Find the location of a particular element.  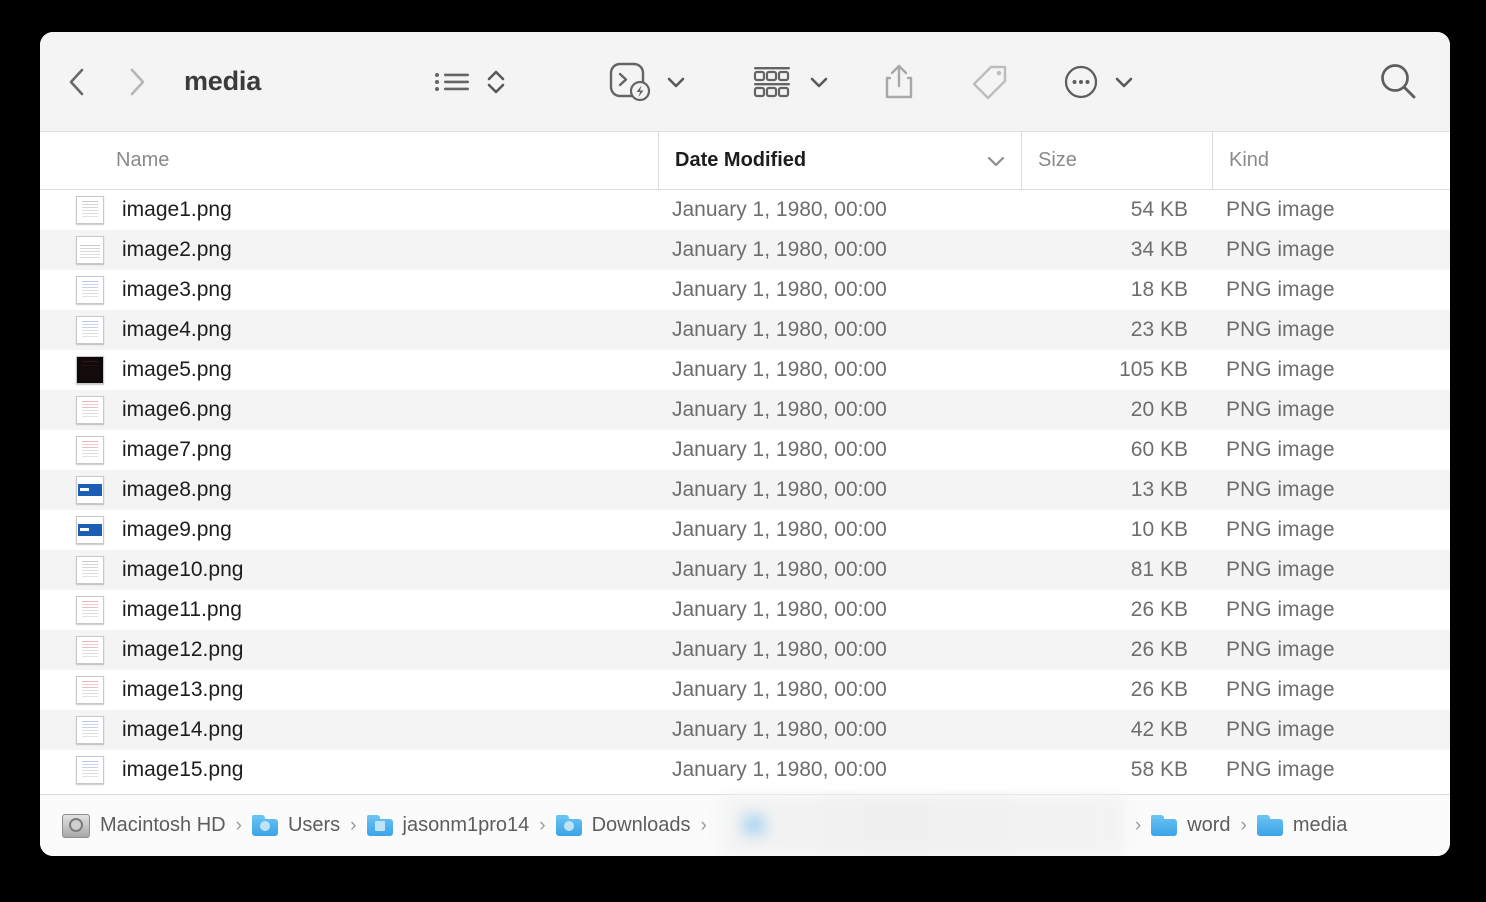

file-size-cell: 58 KB is located at coordinates (1159, 769).